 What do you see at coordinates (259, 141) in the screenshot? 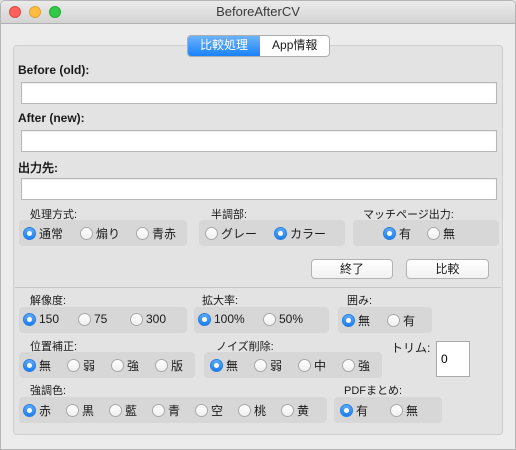
I see `after-input` at bounding box center [259, 141].